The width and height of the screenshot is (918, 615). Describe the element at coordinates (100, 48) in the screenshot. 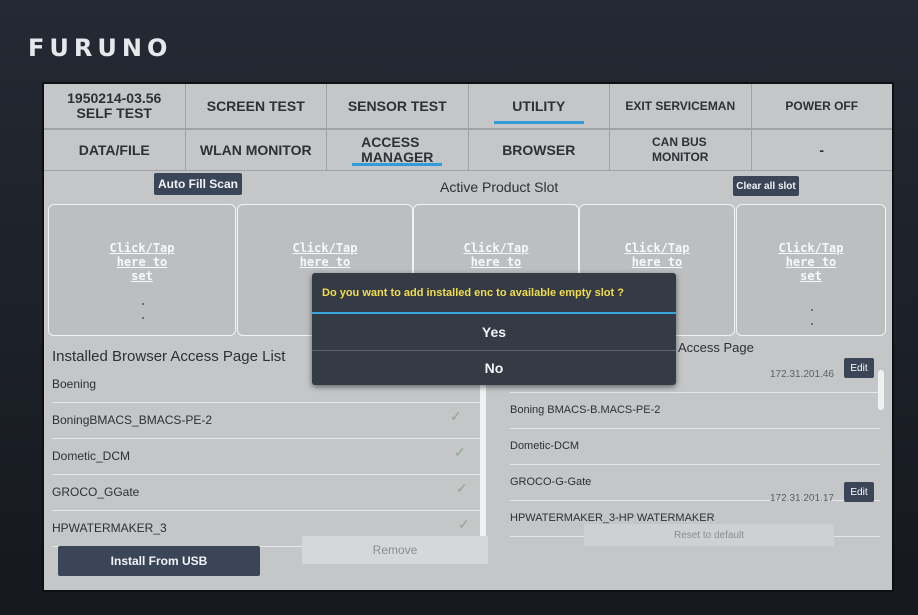

I see `brand-logo: FURUNO` at that location.